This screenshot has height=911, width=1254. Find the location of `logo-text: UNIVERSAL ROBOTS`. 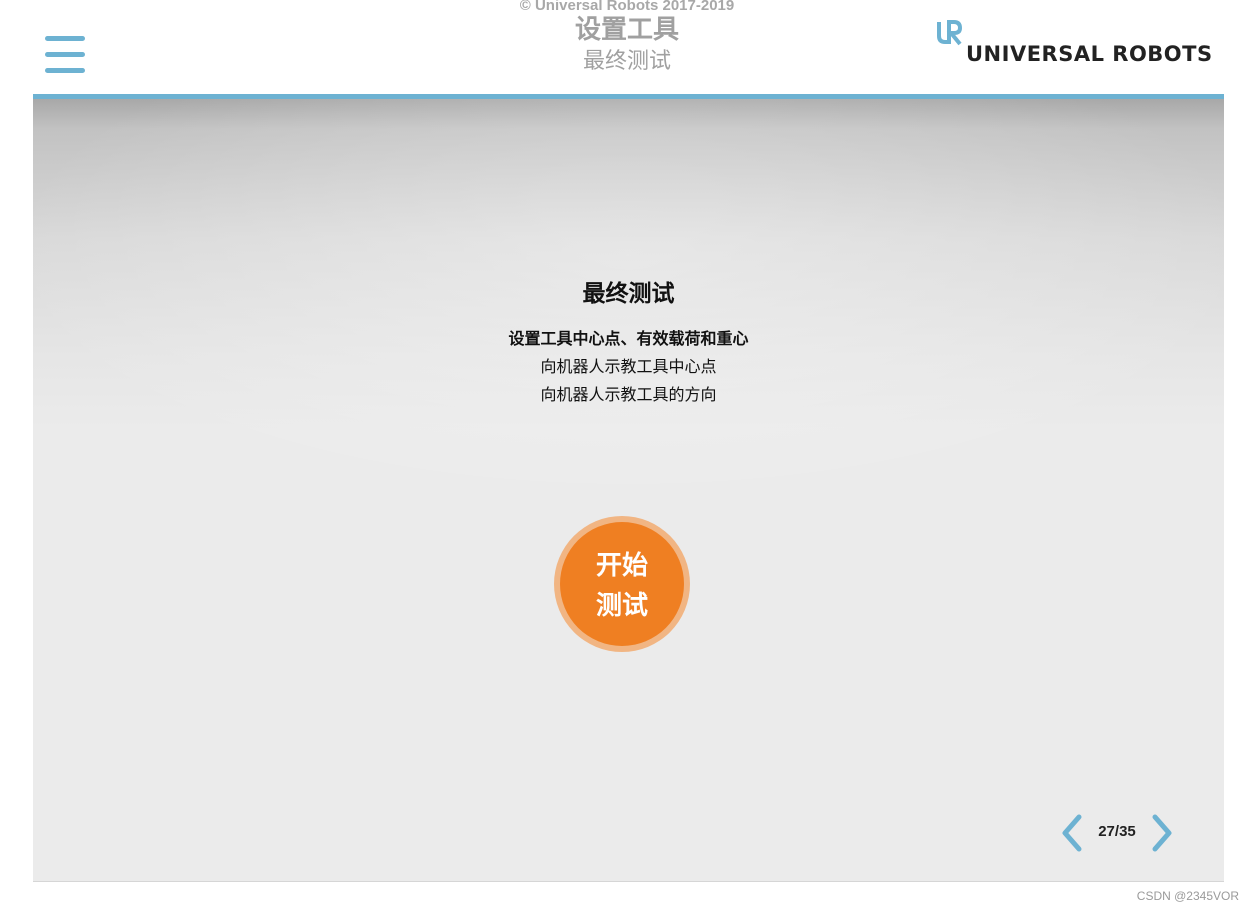

logo-text: UNIVERSAL ROBOTS is located at coordinates (1089, 54).